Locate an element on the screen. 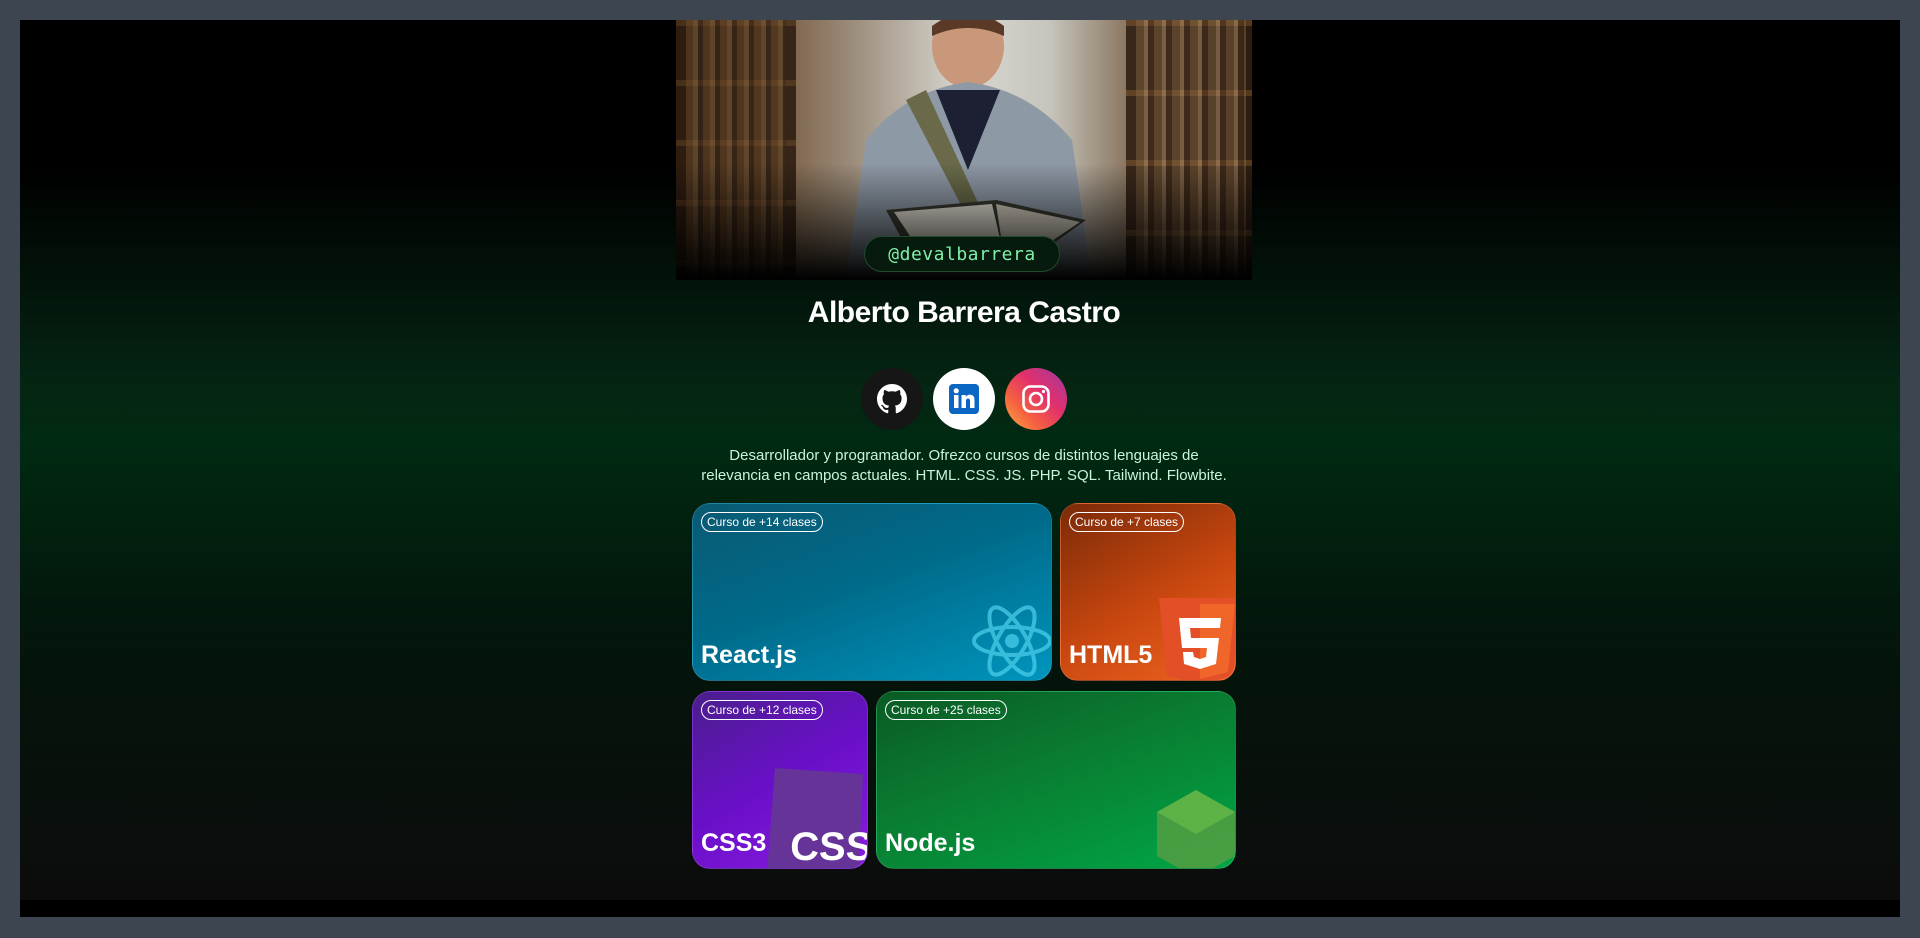 Image resolution: width=1920 pixels, height=938 pixels. nodejs-icon is located at coordinates (1196, 829).